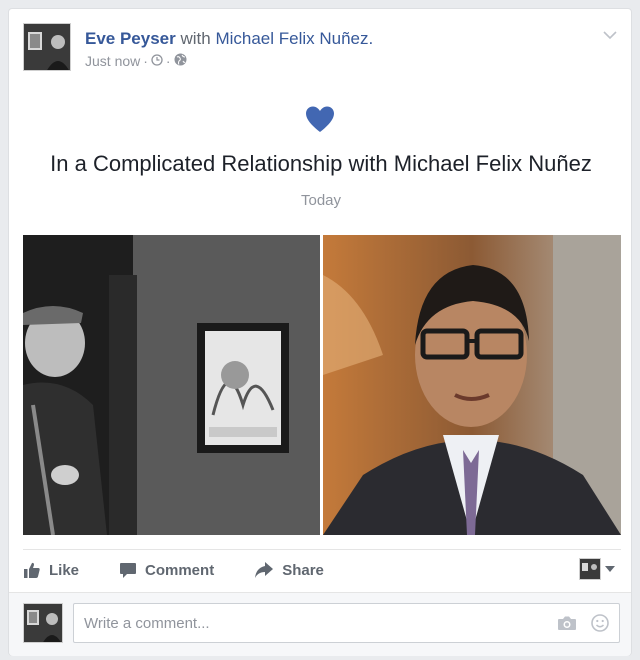  Describe the element at coordinates (43, 623) in the screenshot. I see `commenter-avatar` at that location.